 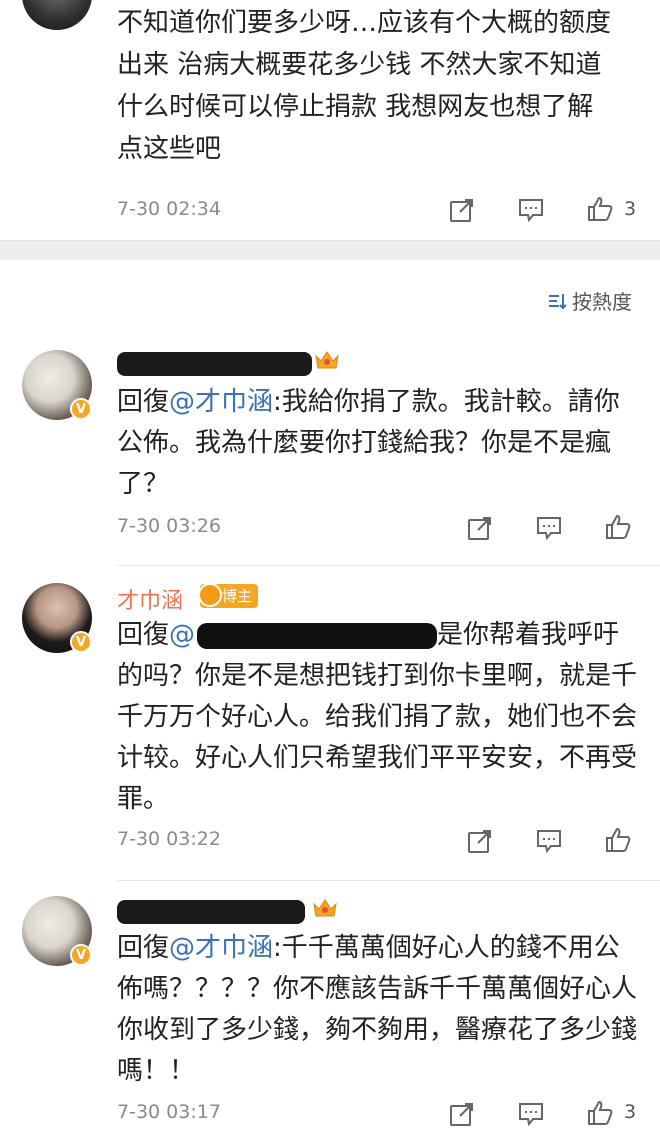 What do you see at coordinates (558, 301) in the screenshot?
I see `sort-icon` at bounding box center [558, 301].